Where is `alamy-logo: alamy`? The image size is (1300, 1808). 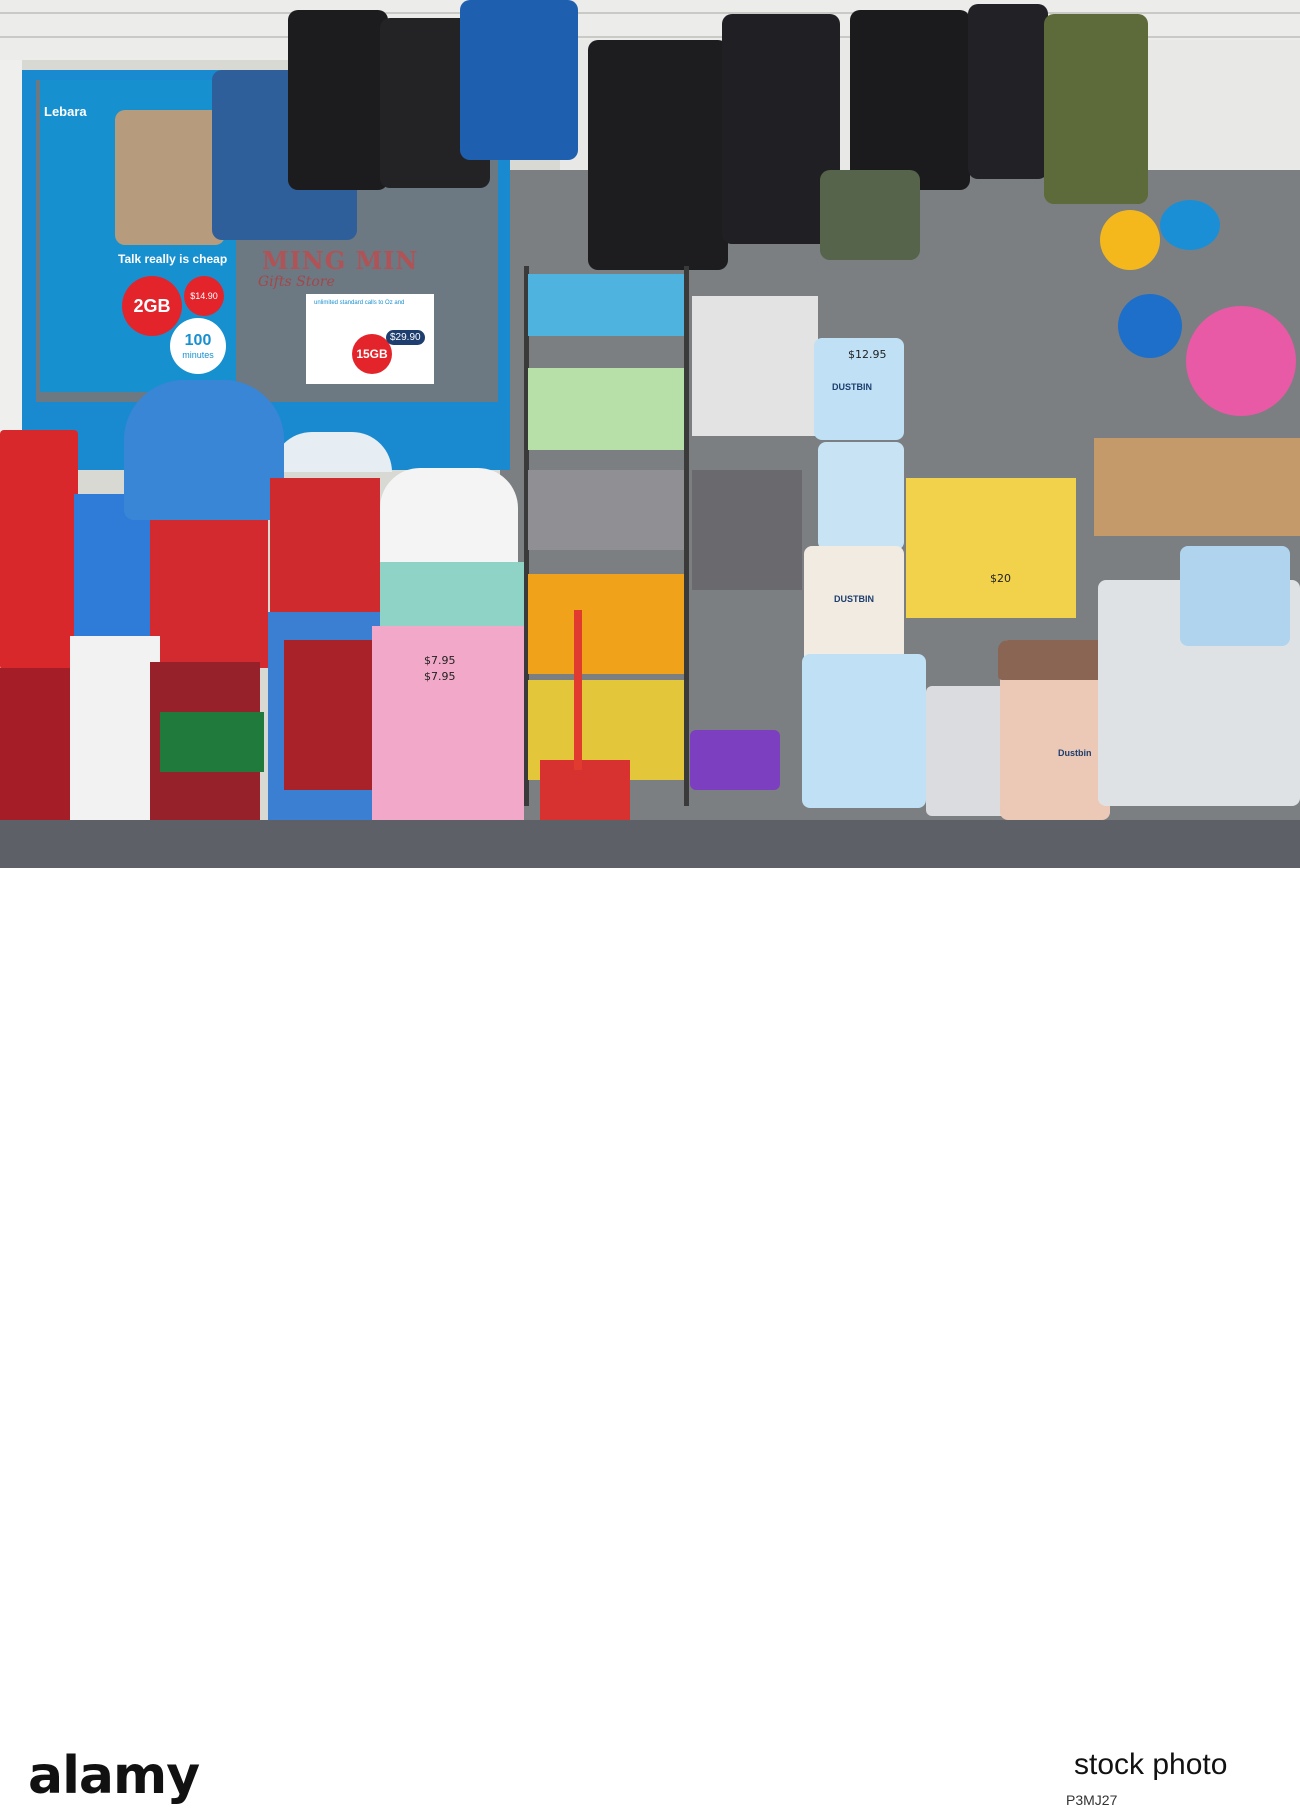
alamy-logo: alamy is located at coordinates (114, 1776).